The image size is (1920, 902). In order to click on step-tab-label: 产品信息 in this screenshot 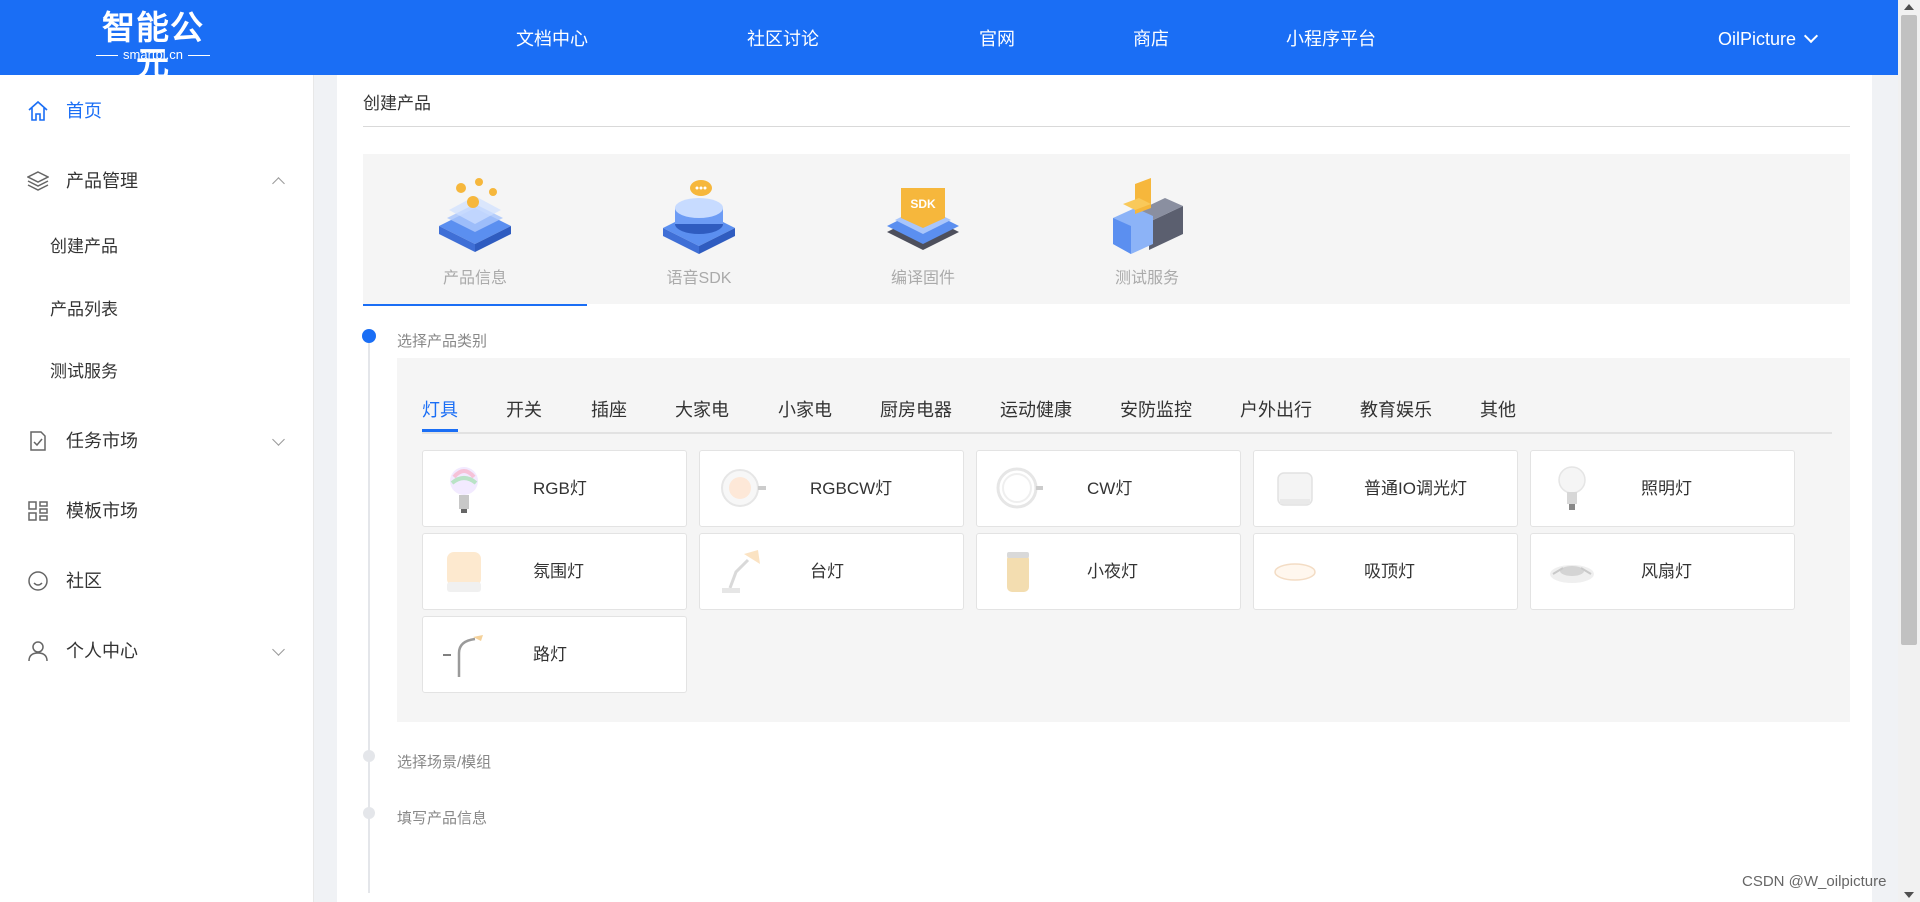, I will do `click(474, 278)`.